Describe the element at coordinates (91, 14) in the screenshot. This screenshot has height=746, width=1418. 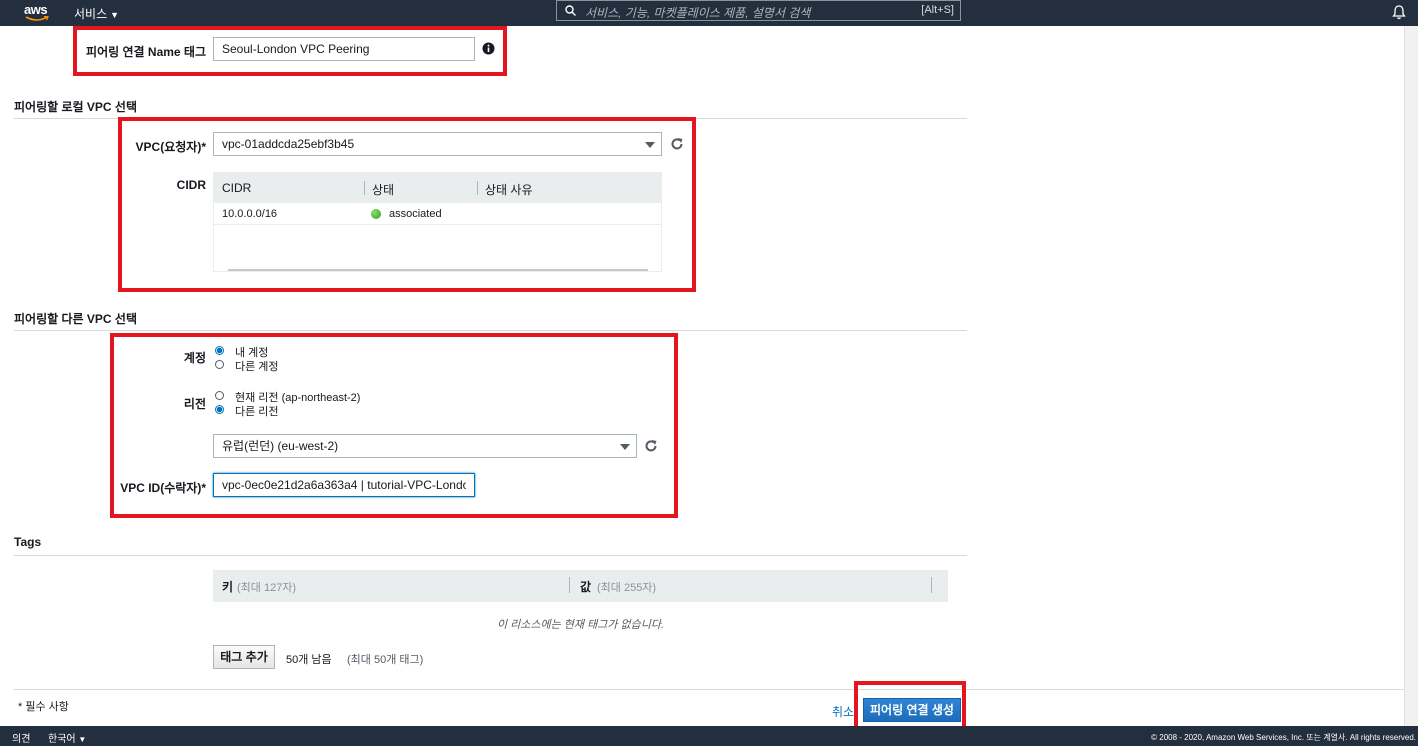
I see `services-label: 서비스` at that location.